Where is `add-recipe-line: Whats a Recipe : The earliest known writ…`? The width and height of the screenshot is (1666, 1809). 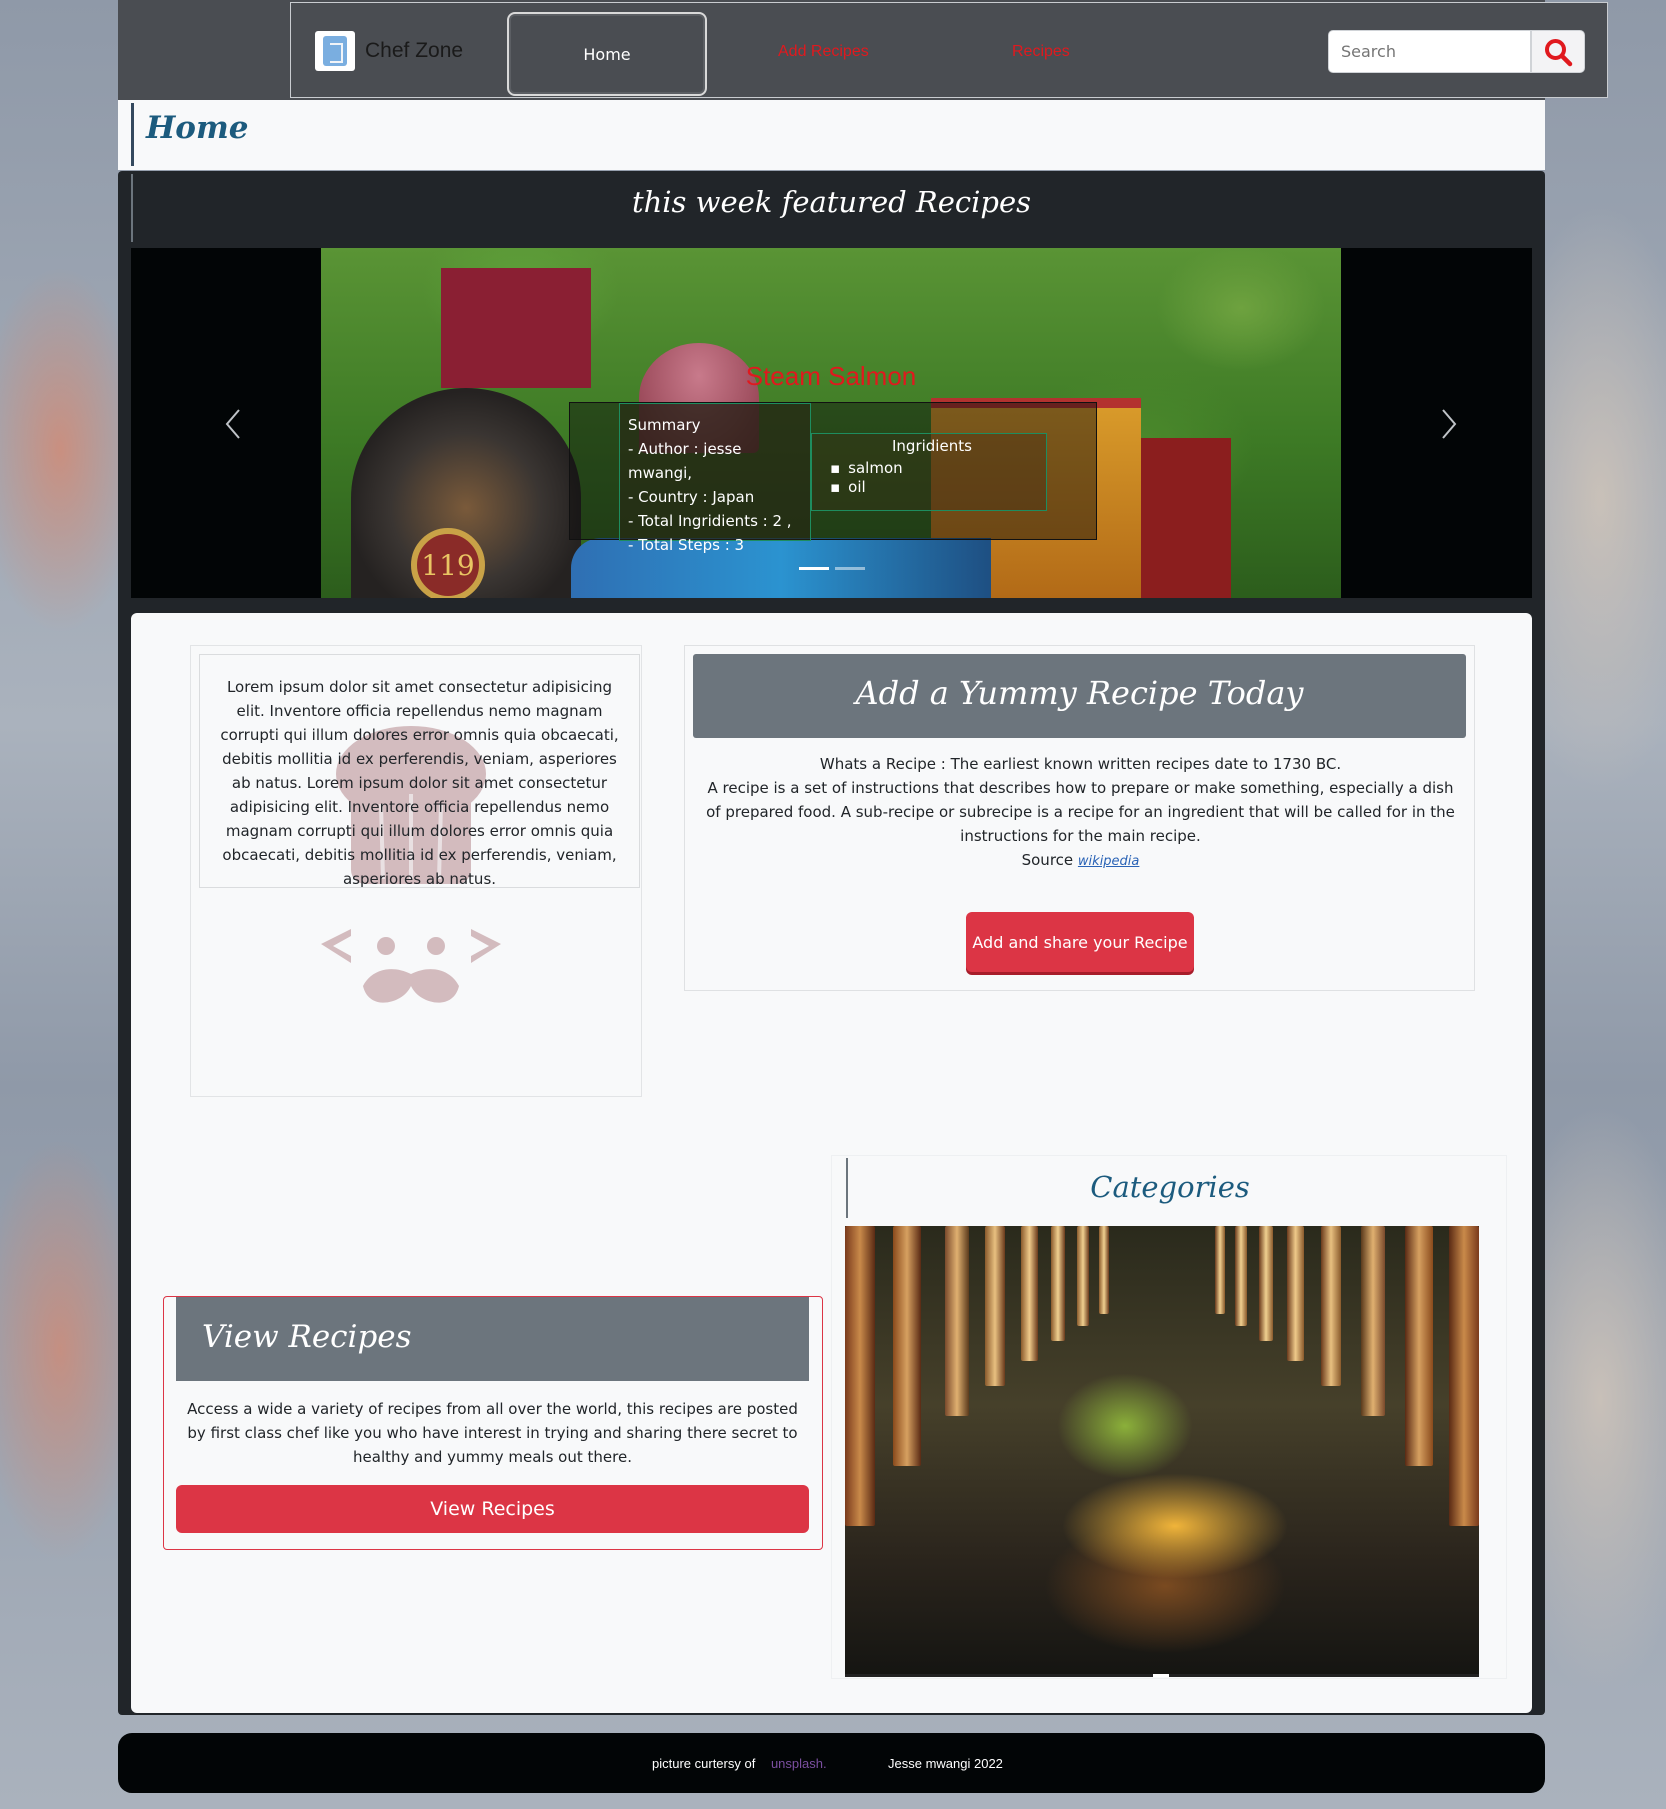 add-recipe-line: Whats a Recipe : The earliest known writ… is located at coordinates (1080, 764).